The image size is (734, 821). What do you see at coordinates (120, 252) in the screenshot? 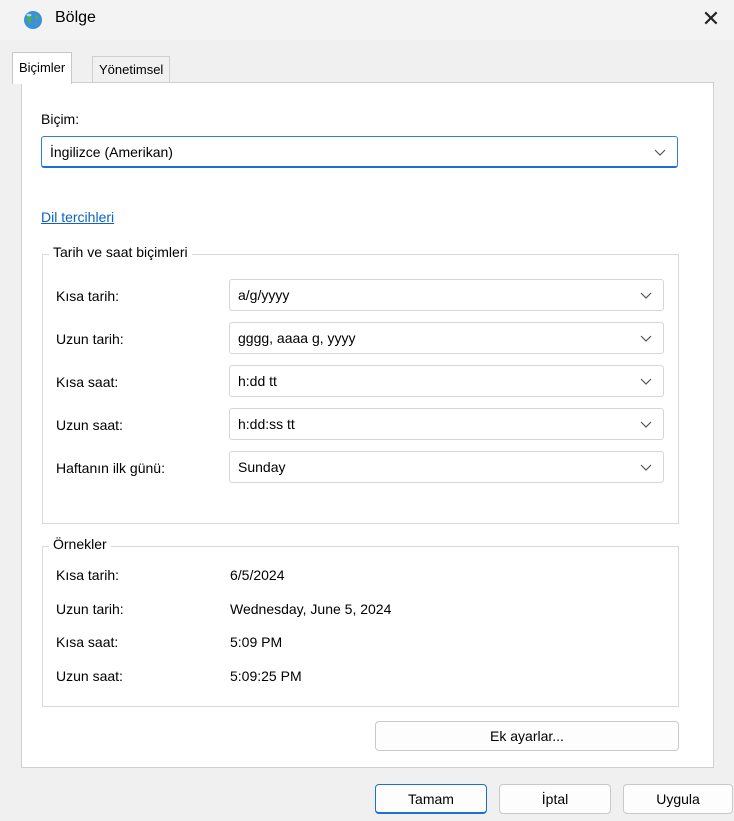
I see `datetime-group-title: Tarih ve saat biçimleri` at bounding box center [120, 252].